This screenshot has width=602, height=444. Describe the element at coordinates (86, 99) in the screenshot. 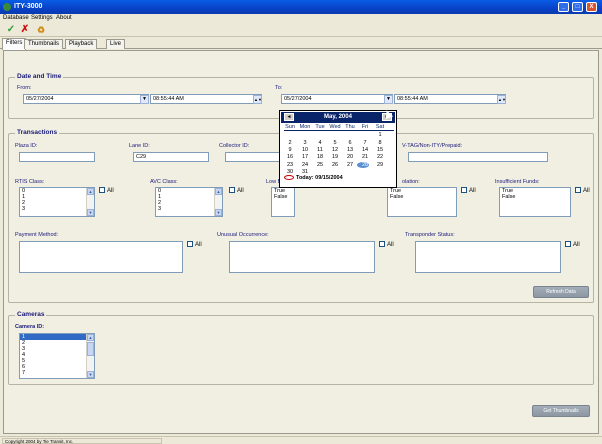

I see `from-date-picker: 05/27/2004` at that location.